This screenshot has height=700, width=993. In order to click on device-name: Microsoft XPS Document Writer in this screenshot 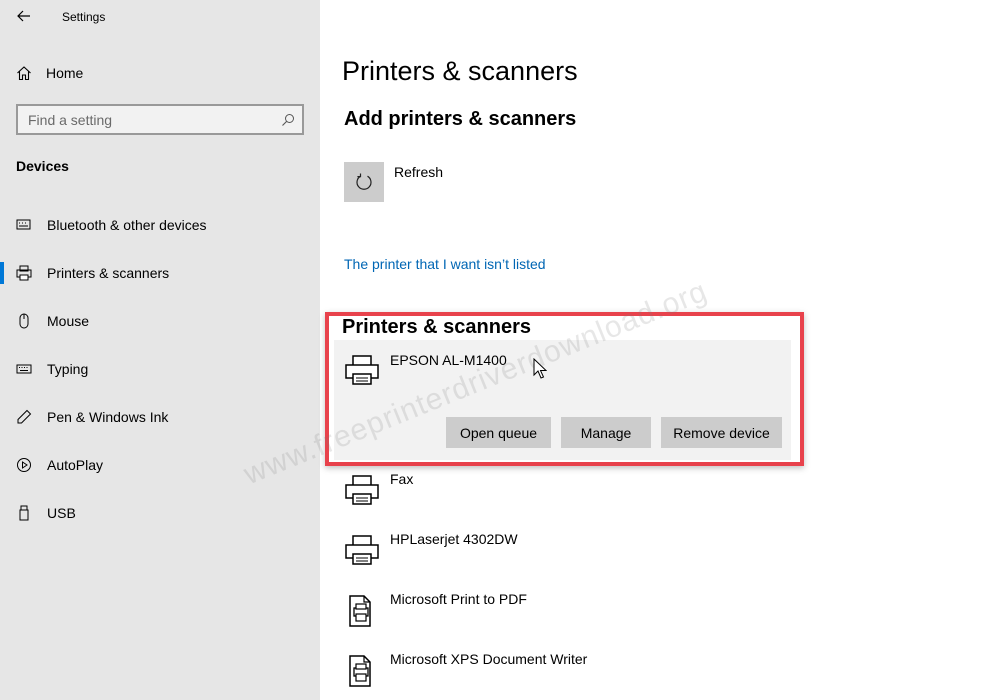, I will do `click(489, 659)`.